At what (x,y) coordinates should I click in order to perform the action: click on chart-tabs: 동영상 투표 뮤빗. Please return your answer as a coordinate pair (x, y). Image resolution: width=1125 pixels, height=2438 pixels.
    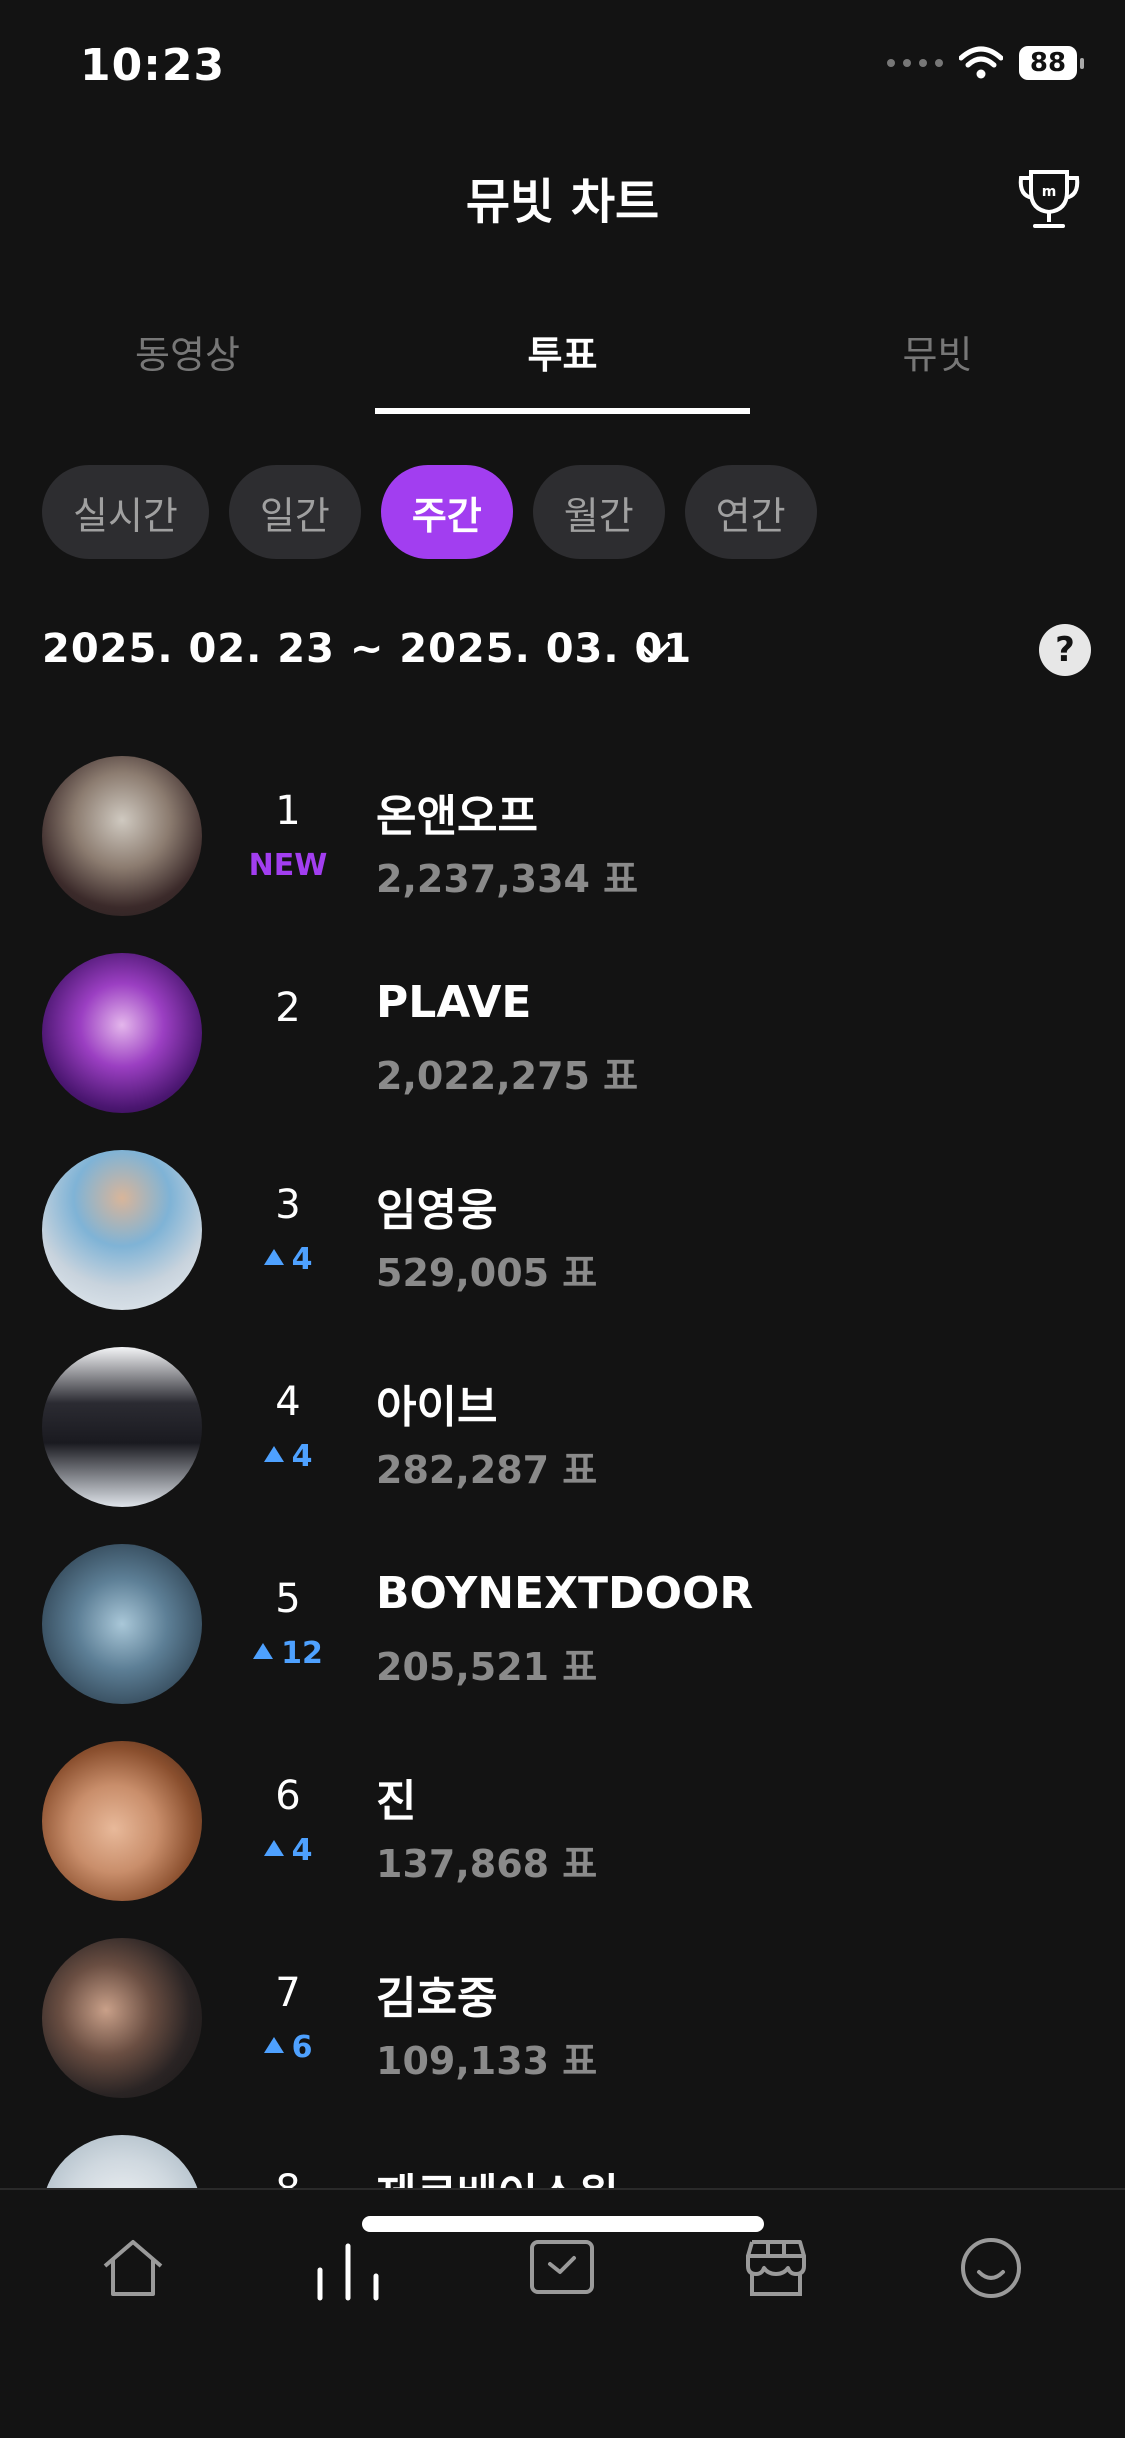
    Looking at the image, I should click on (562, 362).